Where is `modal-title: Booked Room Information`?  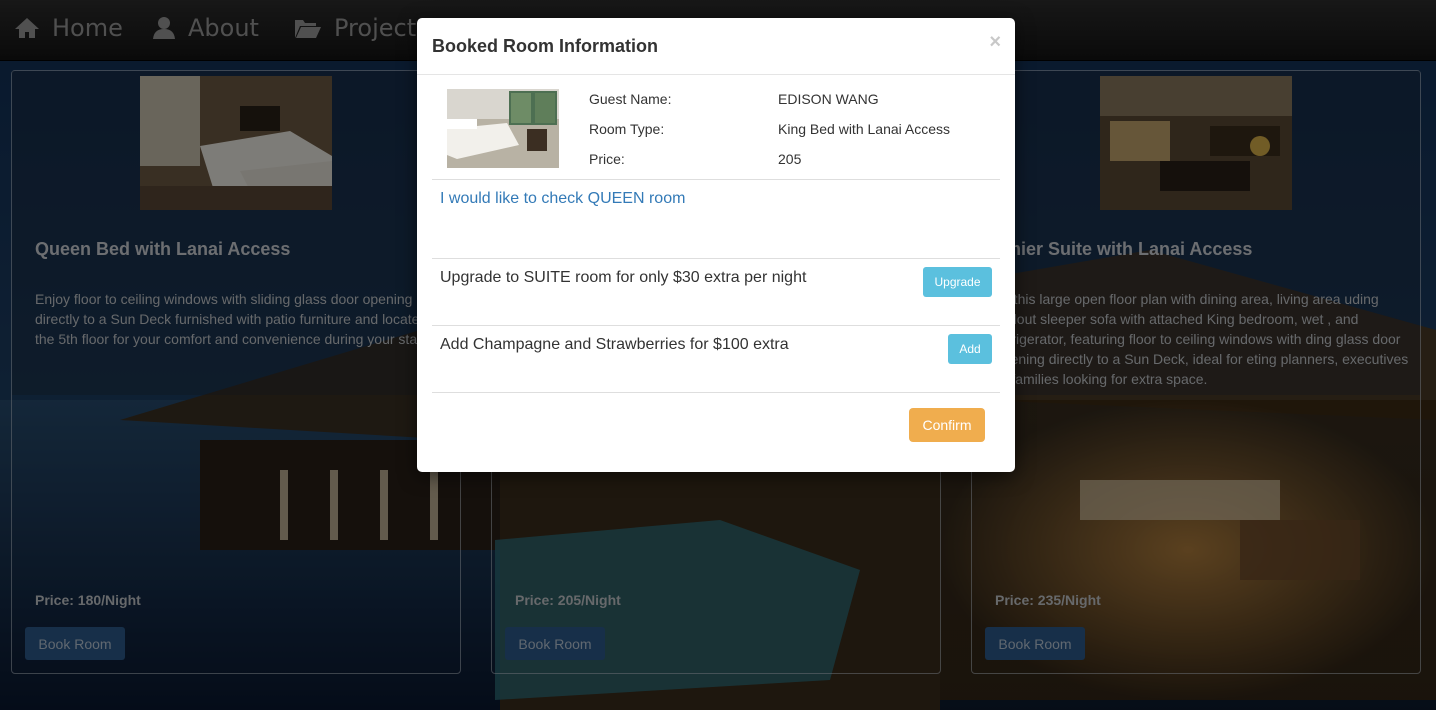
modal-title: Booked Room Information is located at coordinates (545, 46).